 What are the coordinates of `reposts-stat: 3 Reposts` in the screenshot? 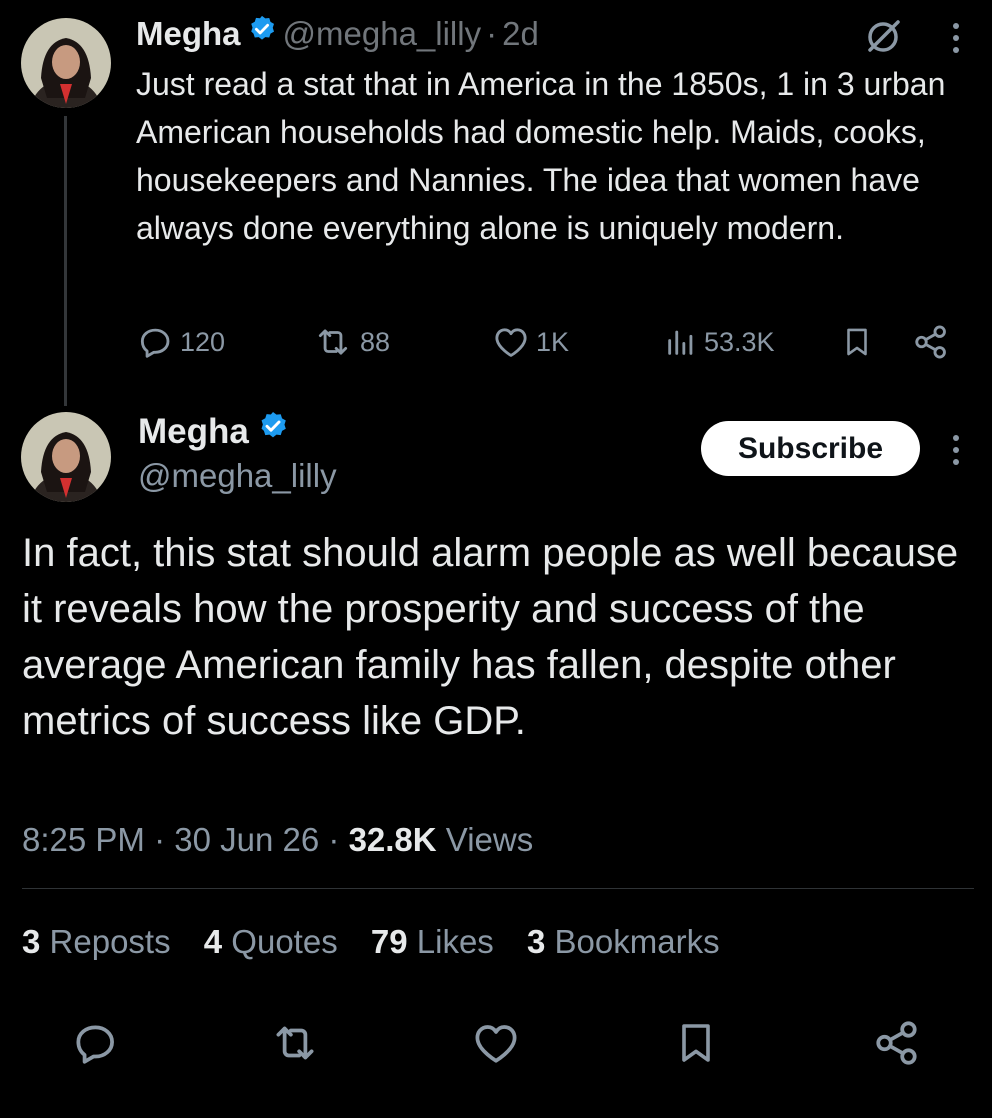 It's located at (96, 941).